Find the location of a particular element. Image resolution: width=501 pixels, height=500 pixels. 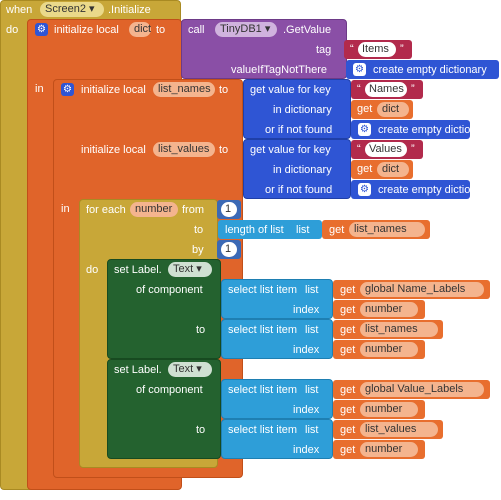

tinydb-component-dropdown: TinyDB1 ▾ is located at coordinates (246, 29).